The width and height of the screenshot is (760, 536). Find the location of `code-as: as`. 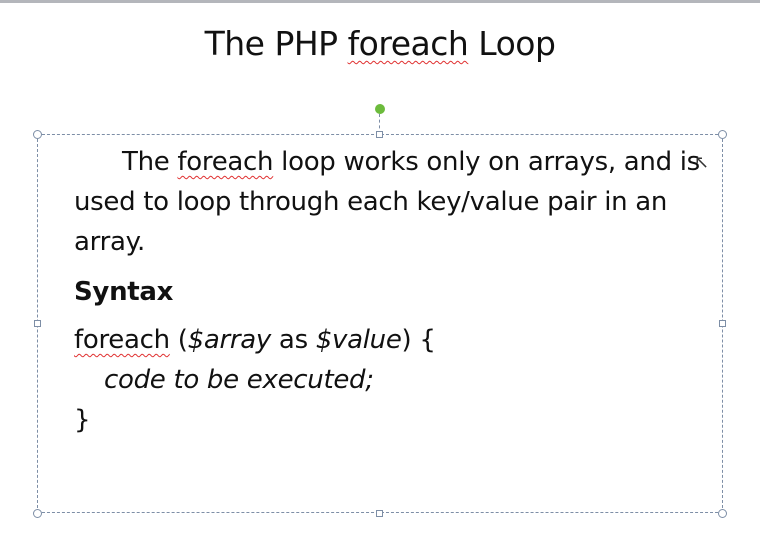

code-as: as is located at coordinates (293, 340).